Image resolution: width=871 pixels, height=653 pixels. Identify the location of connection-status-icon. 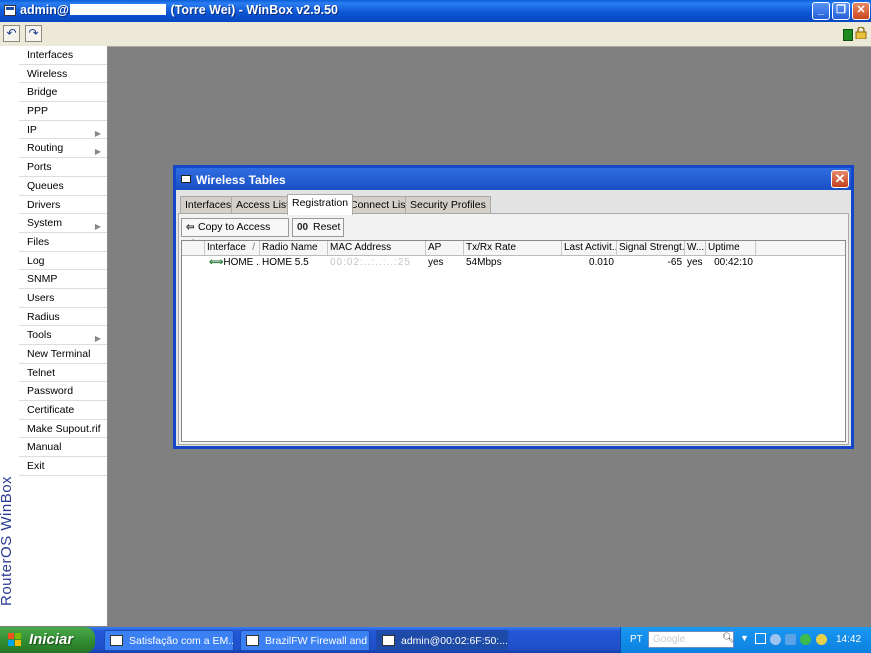
(848, 35).